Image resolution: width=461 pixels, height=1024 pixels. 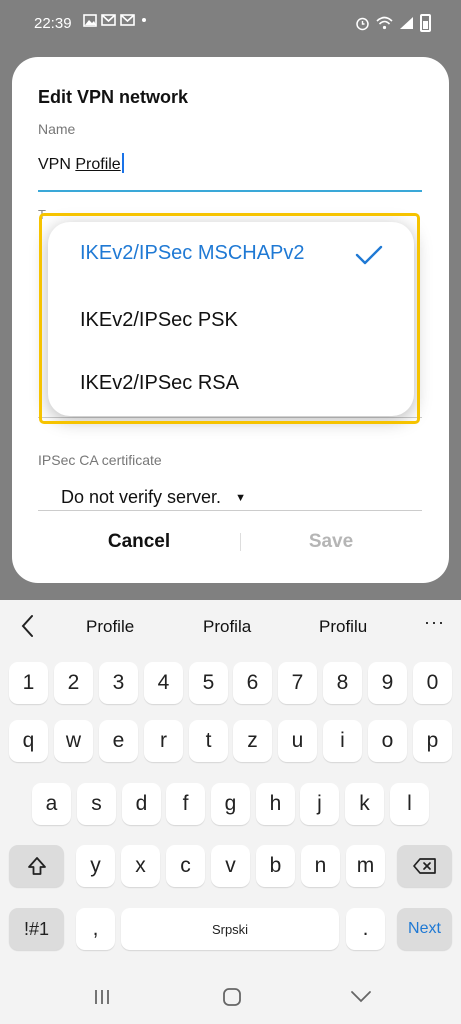 I want to click on dropdown-arrow-icon: ▼, so click(x=240, y=497).